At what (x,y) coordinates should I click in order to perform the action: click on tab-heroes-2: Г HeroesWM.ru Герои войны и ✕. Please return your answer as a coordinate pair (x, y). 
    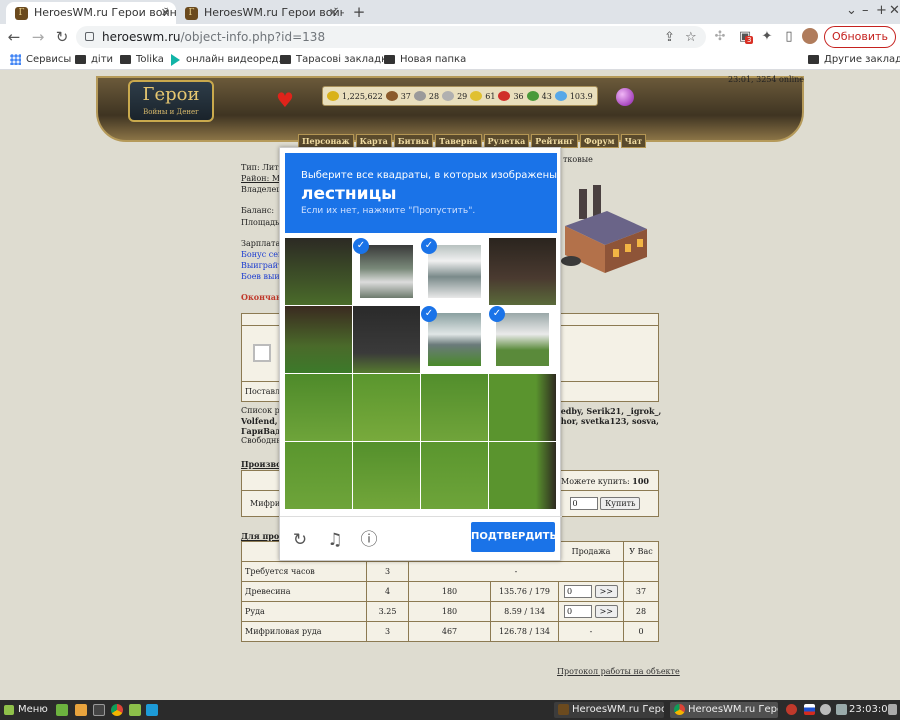
    Looking at the image, I should click on (260, 13).